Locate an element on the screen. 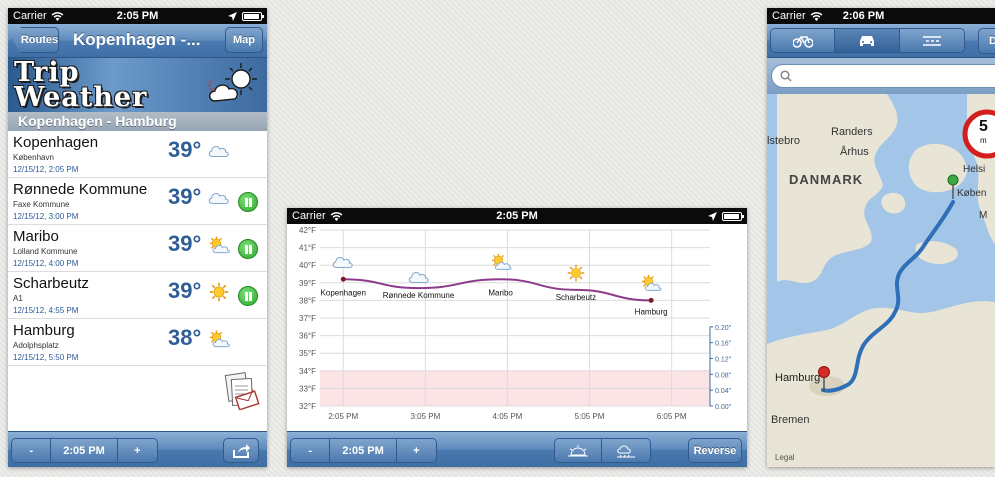 The width and height of the screenshot is (995, 477). point-label: Kopenhagen is located at coordinates (343, 292).